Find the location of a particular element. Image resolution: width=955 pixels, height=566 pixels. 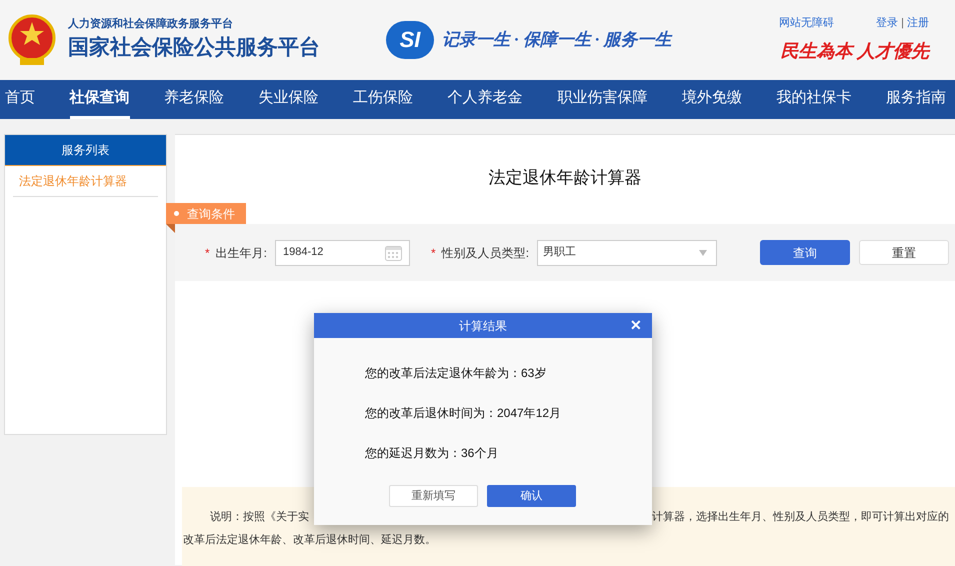

page-title: 法定退休年龄计算器 is located at coordinates (565, 178).